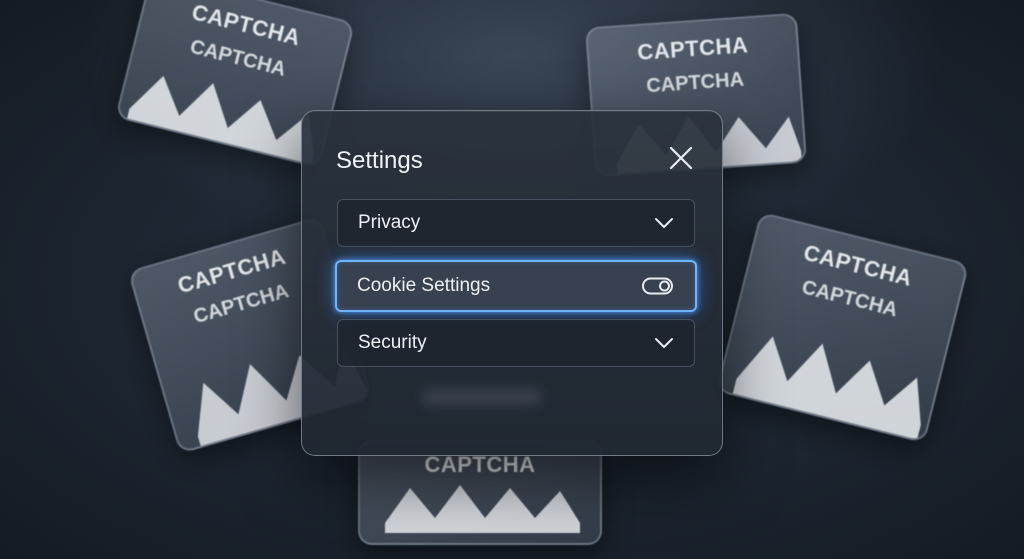 The image size is (1024, 559). I want to click on privacy-label: Privacy, so click(389, 222).